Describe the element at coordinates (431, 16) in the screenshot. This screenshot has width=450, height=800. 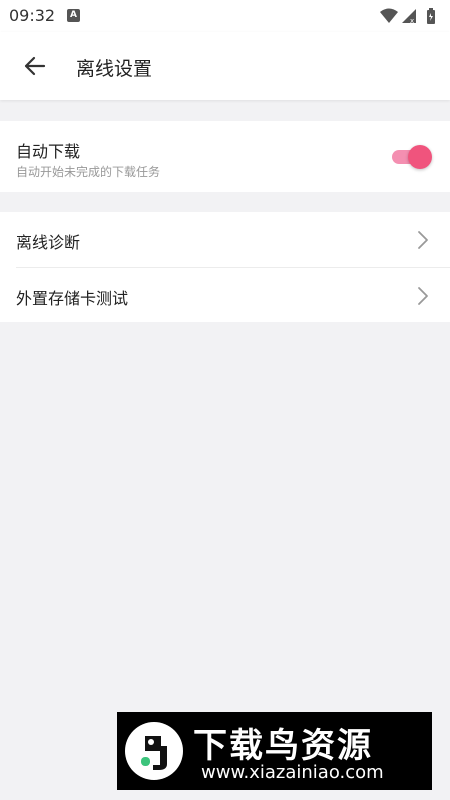
I see `battery-icon` at that location.